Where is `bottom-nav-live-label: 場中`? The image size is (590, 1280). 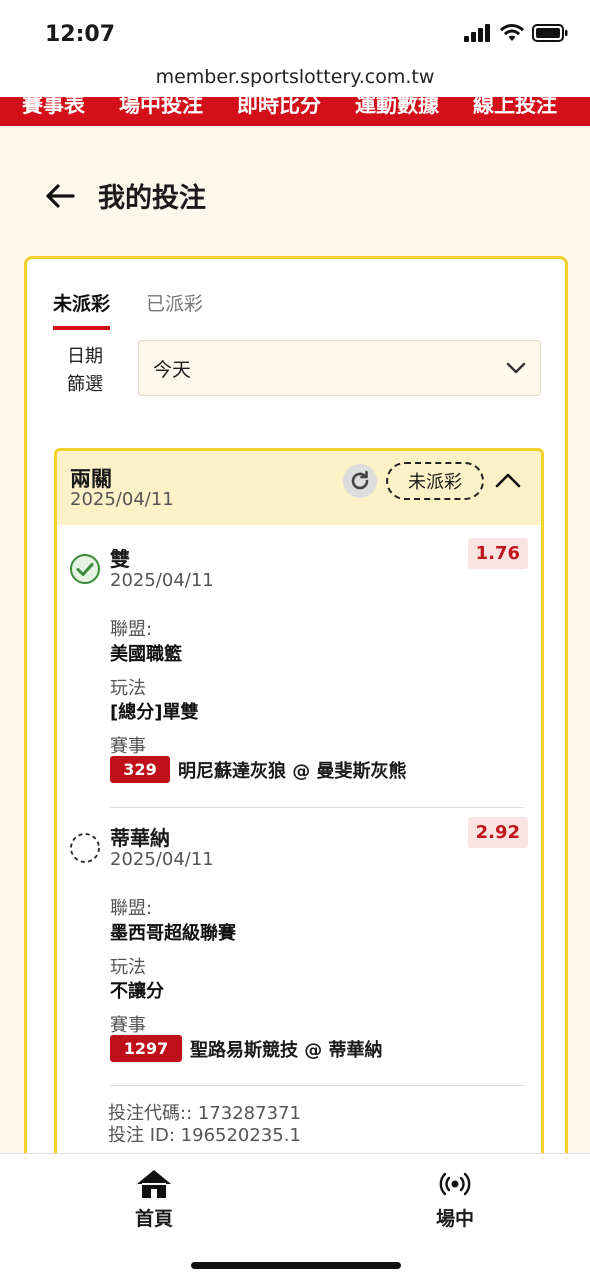
bottom-nav-live-label: 場中 is located at coordinates (454, 1219).